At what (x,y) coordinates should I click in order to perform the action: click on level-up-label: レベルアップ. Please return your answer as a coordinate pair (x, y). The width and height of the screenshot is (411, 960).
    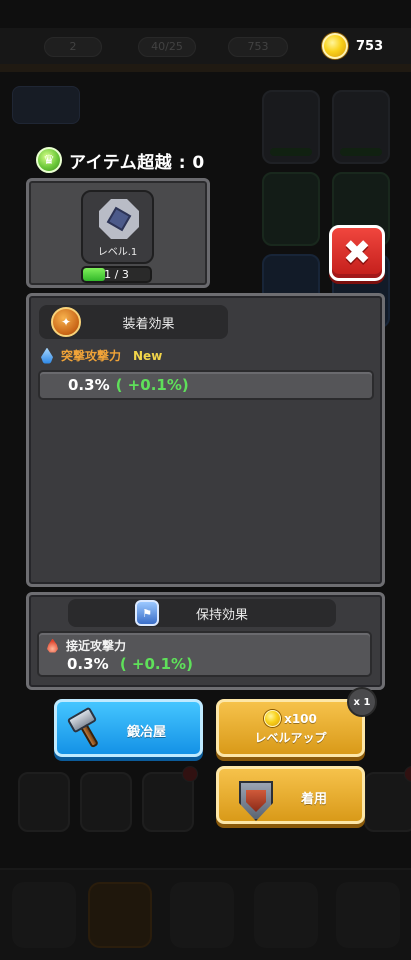
    Looking at the image, I should click on (290, 738).